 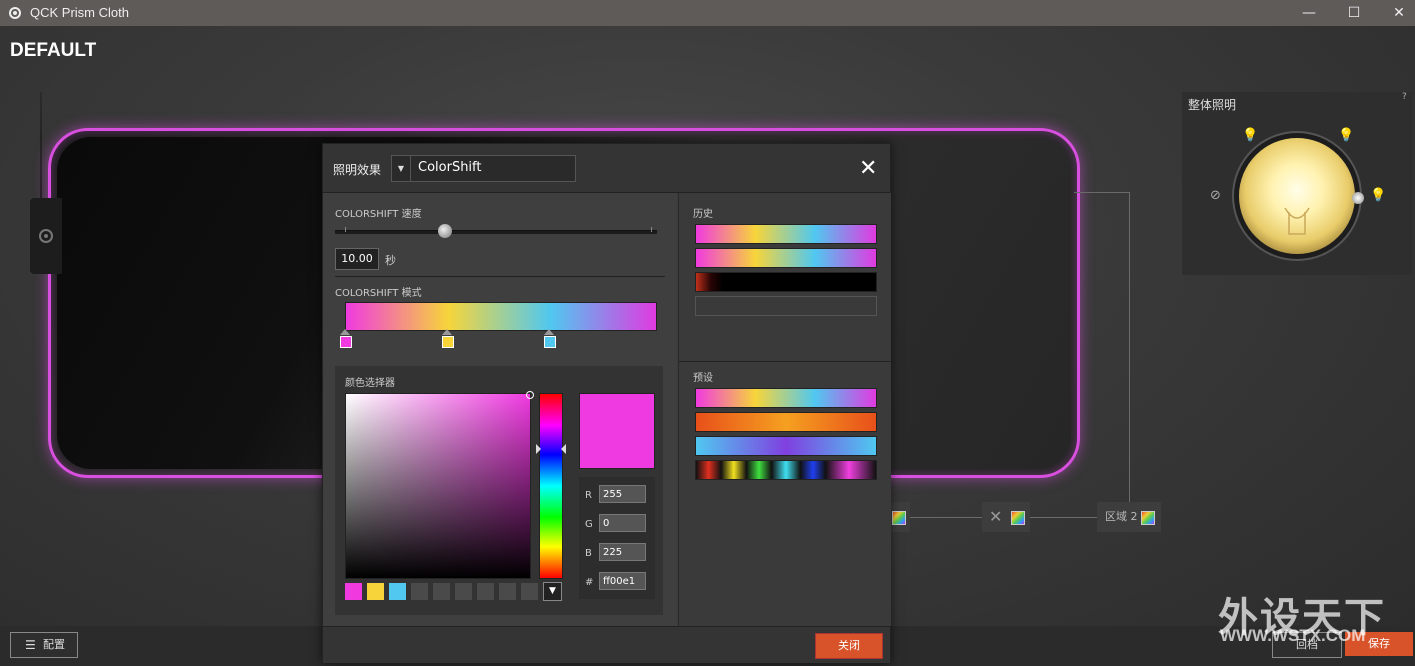 I want to click on help-icon: ?, so click(x=1404, y=97).